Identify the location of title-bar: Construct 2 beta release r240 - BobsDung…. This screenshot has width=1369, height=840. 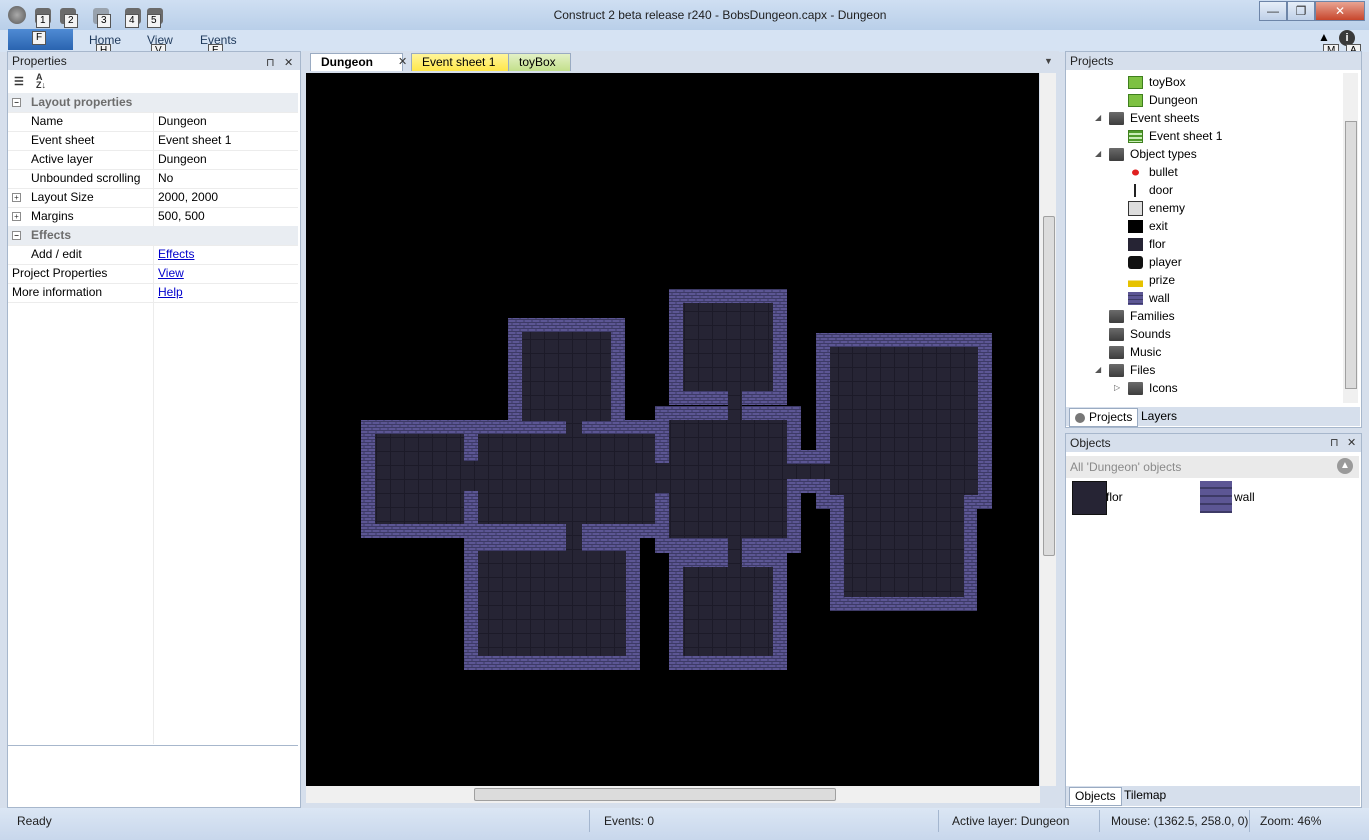
(684, 15).